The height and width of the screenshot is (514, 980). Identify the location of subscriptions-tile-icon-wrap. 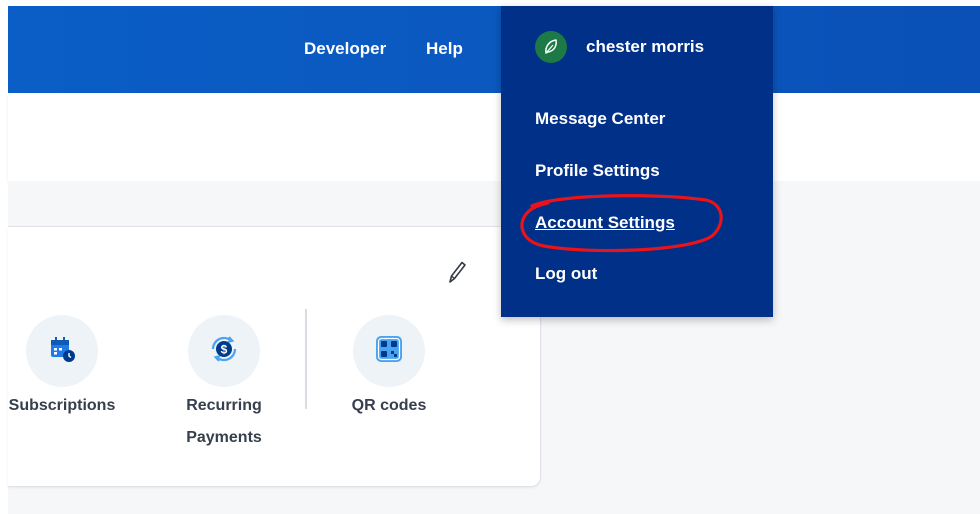
(62, 351).